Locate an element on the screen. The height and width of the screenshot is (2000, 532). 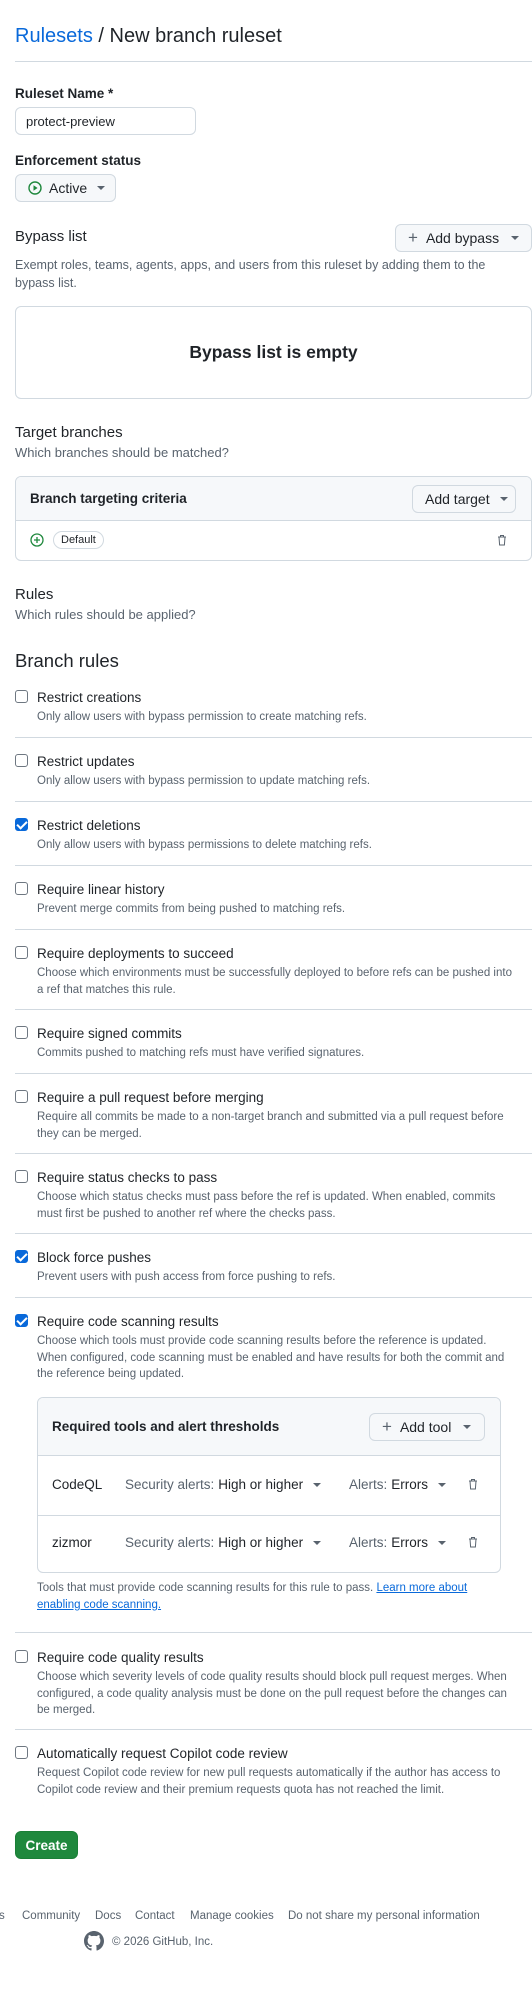
footer-link-docs: Docs is located at coordinates (108, 1916).